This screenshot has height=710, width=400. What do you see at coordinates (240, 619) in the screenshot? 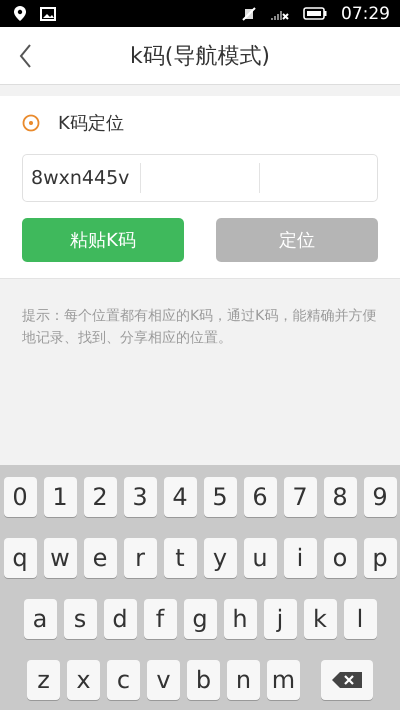
I see `keyboard-key: h` at bounding box center [240, 619].